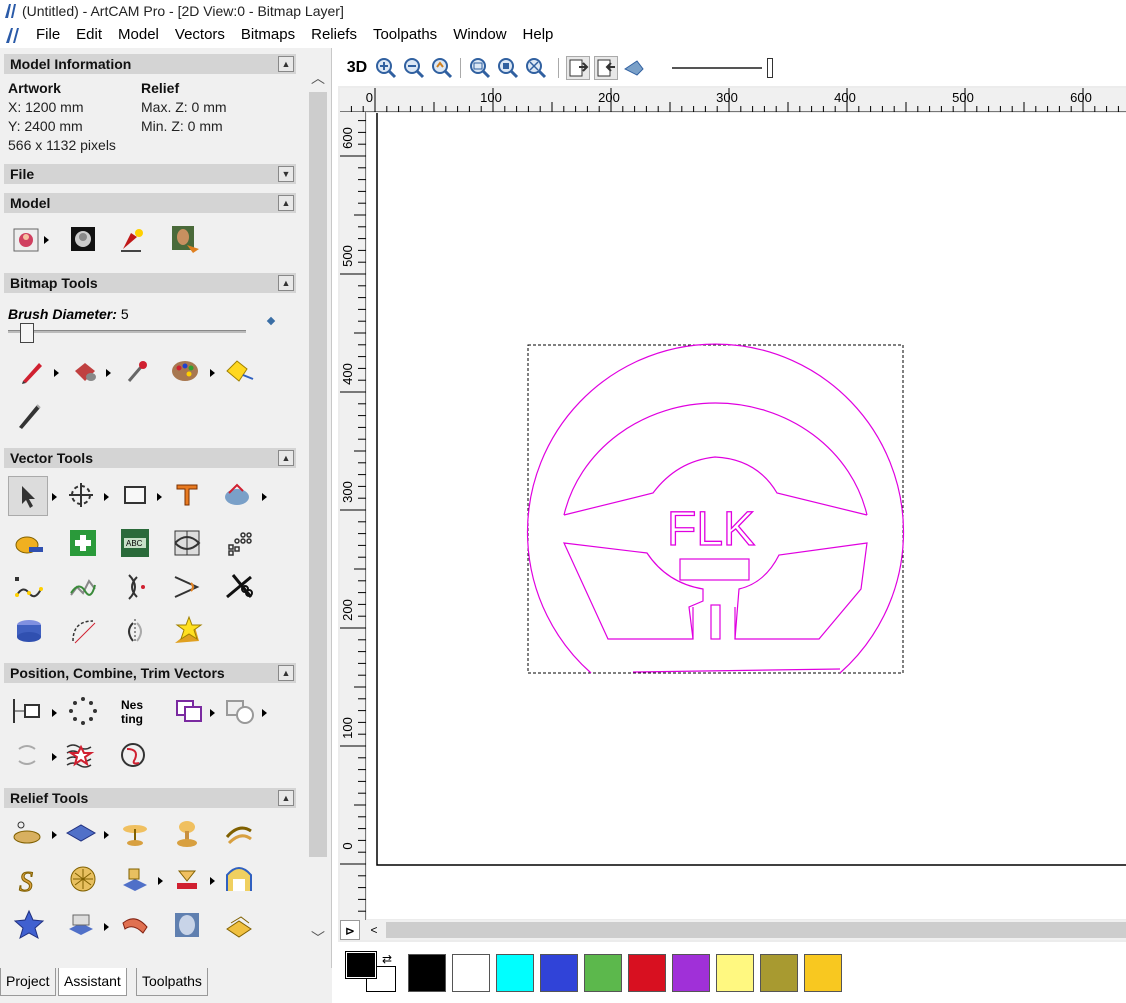 This screenshot has width=1126, height=1003. I want to click on view-3d-button: 3D, so click(357, 68).